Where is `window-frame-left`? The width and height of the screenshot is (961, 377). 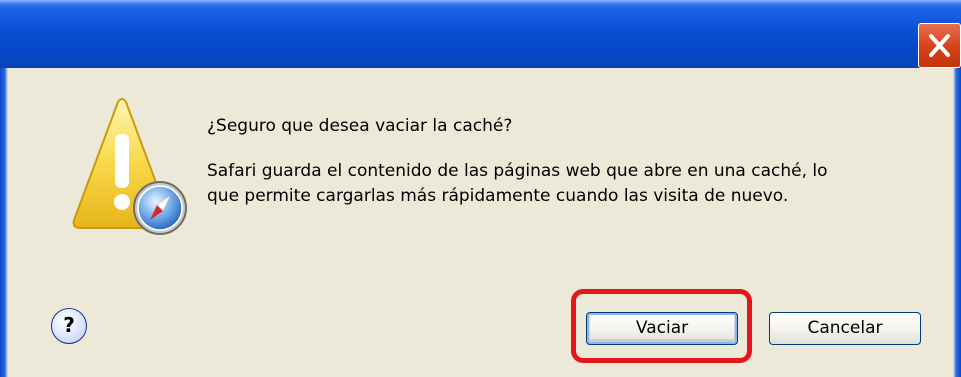
window-frame-left is located at coordinates (4, 222).